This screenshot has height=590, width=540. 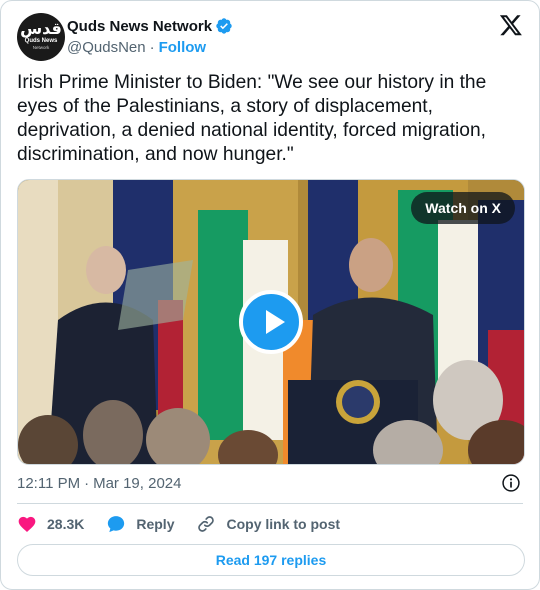 What do you see at coordinates (41, 28) in the screenshot?
I see `avatar-logo-text: قدس` at bounding box center [41, 28].